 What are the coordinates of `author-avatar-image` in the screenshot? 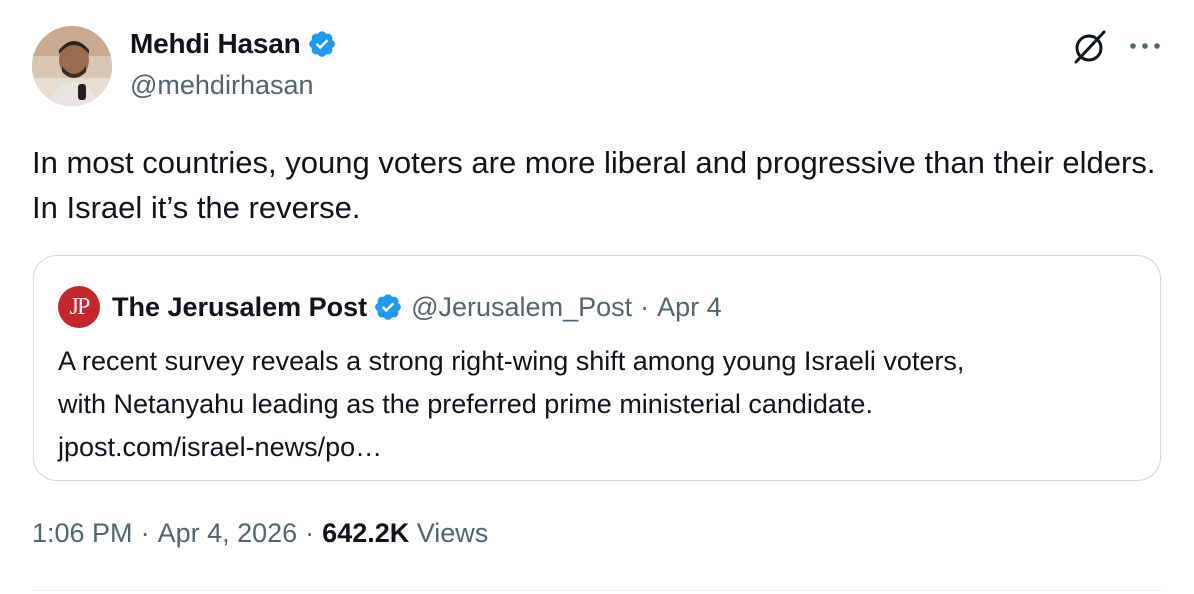 It's located at (72, 66).